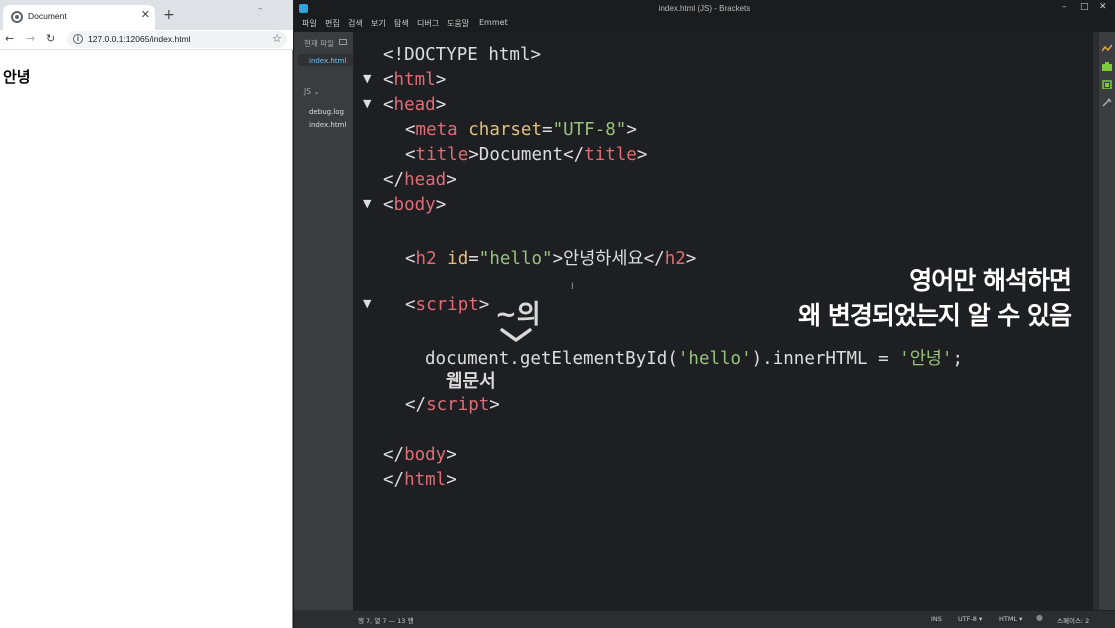 The width and height of the screenshot is (1115, 628). I want to click on encoding-select: UTF-8 ▾, so click(970, 619).